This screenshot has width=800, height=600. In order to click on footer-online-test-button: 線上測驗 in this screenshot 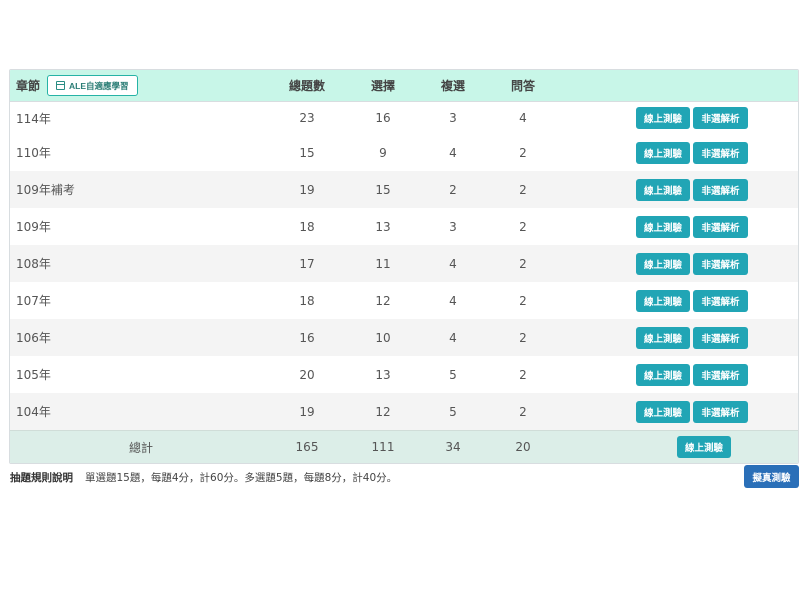, I will do `click(704, 447)`.